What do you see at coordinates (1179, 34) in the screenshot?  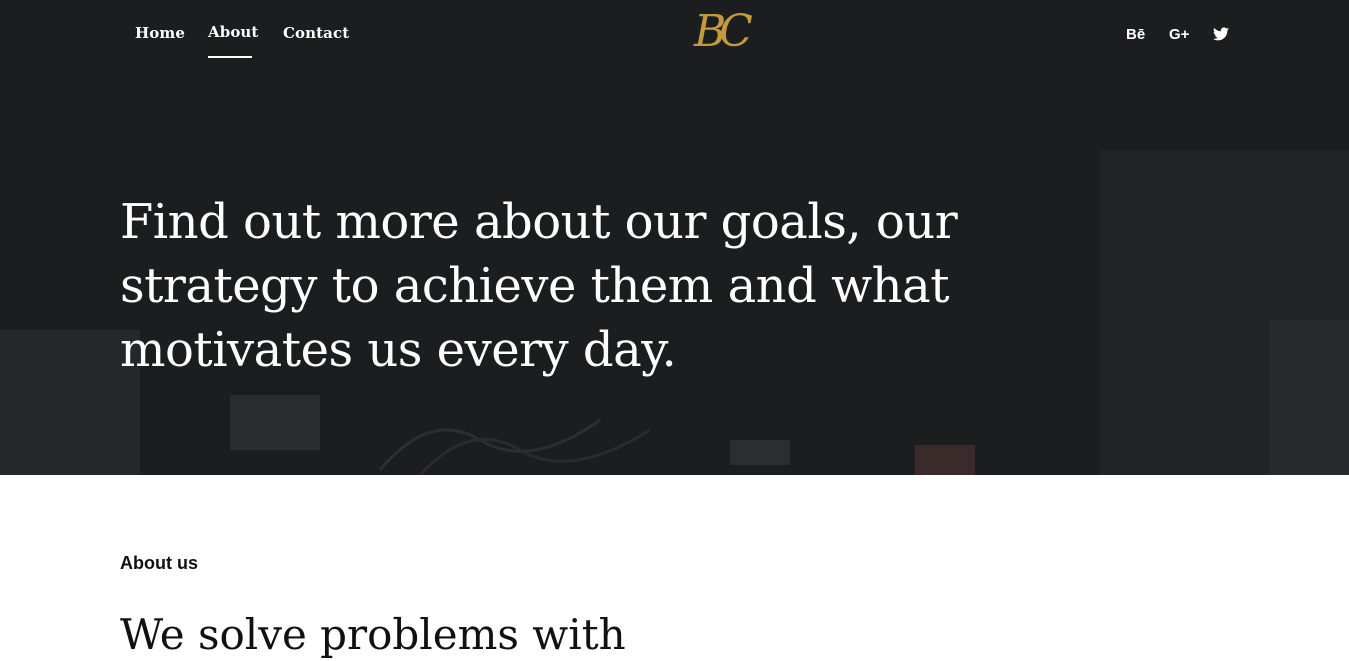 I see `google-plus-icon: G+` at bounding box center [1179, 34].